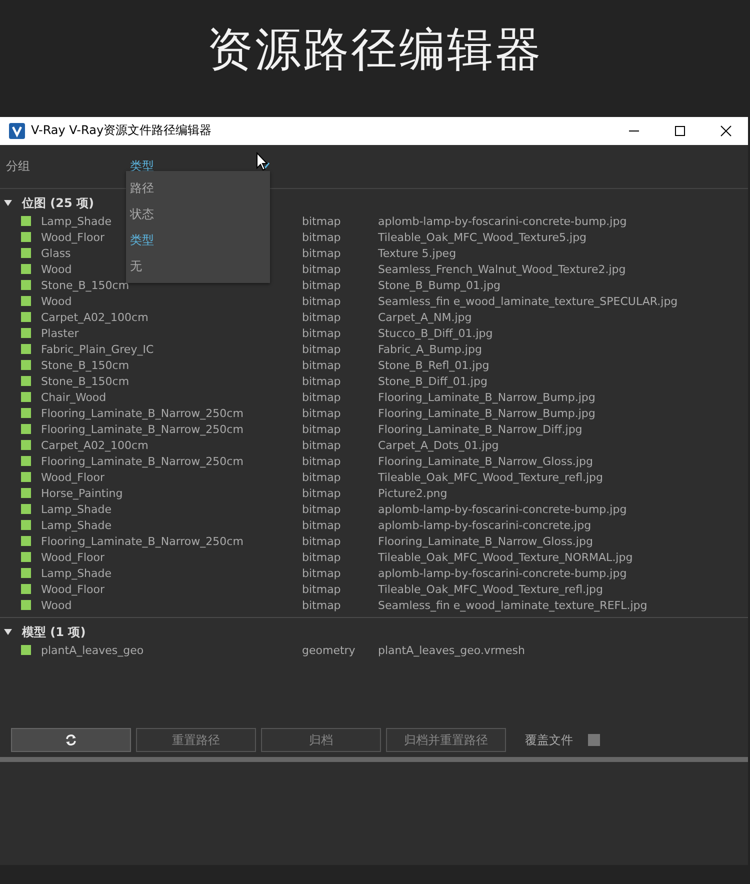 This screenshot has height=884, width=750. Describe the element at coordinates (438, 445) in the screenshot. I see `file-path: Carpet_A_Dots_01.jpg` at that location.